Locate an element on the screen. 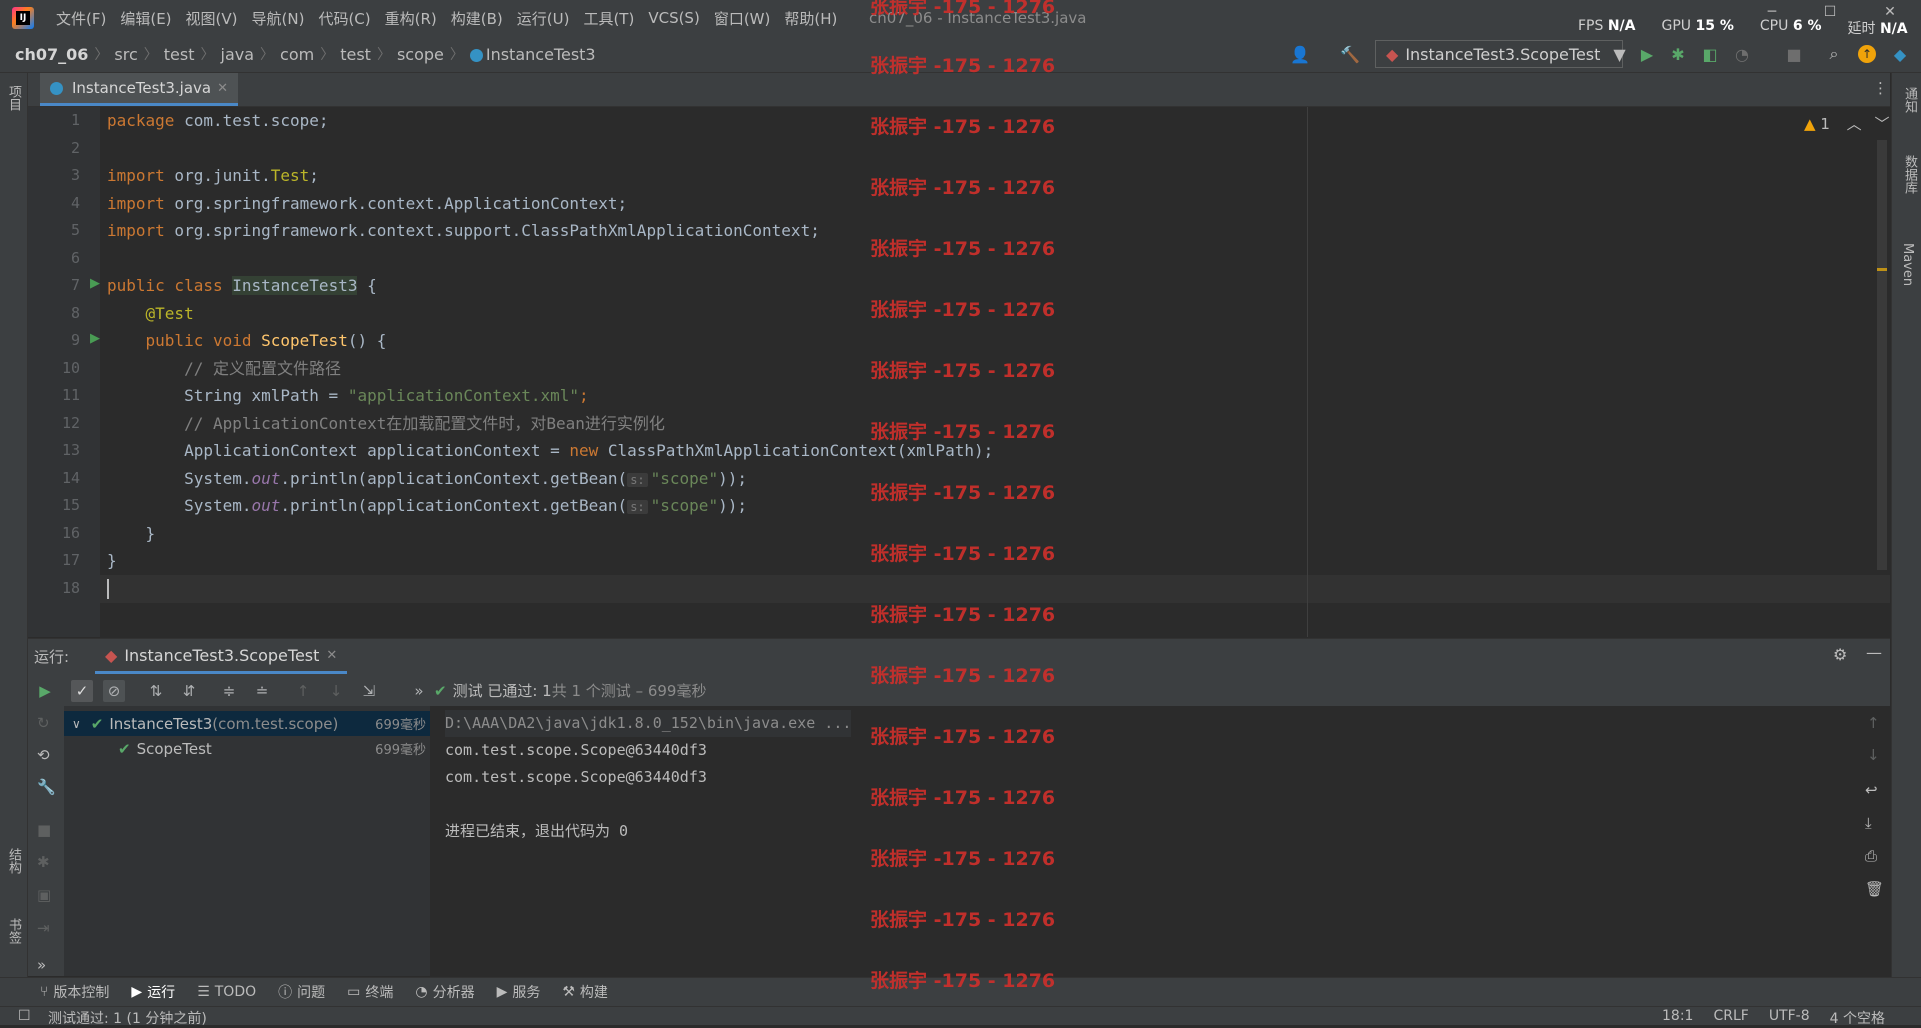 The image size is (1921, 1028). line-separator: CRLF is located at coordinates (1730, 1018).